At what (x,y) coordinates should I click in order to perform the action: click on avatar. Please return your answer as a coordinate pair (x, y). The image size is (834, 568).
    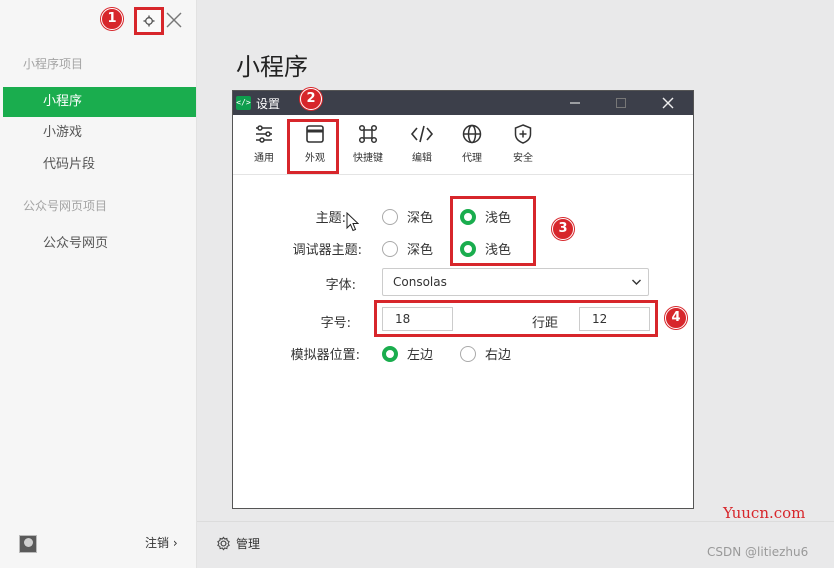
    Looking at the image, I should click on (28, 544).